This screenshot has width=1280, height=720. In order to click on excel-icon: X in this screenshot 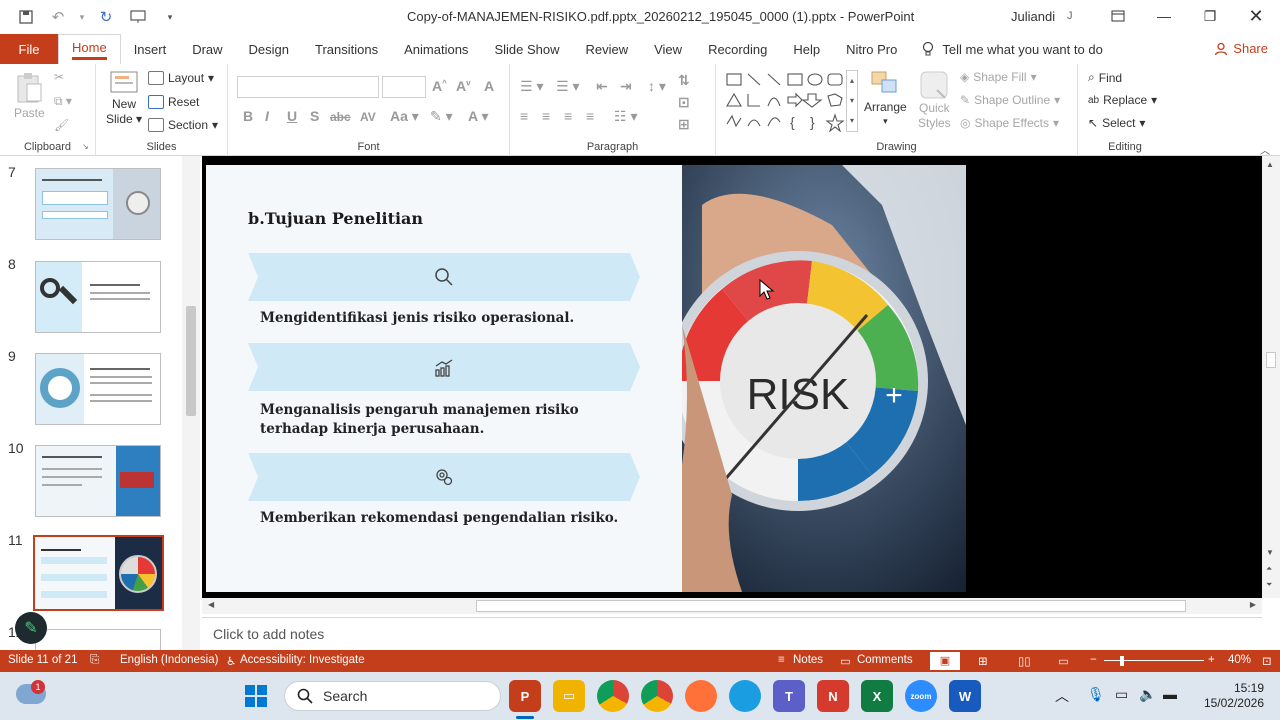, I will do `click(877, 696)`.